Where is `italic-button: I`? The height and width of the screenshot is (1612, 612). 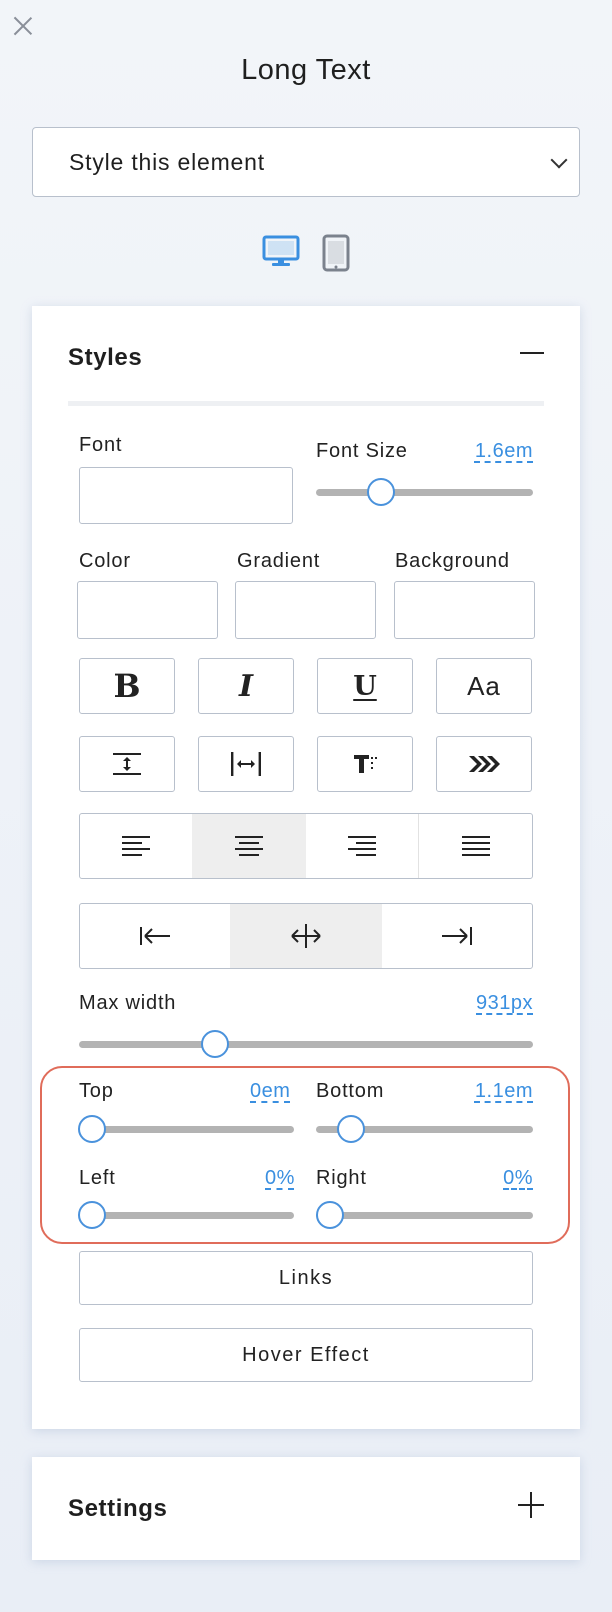 italic-button: I is located at coordinates (246, 686).